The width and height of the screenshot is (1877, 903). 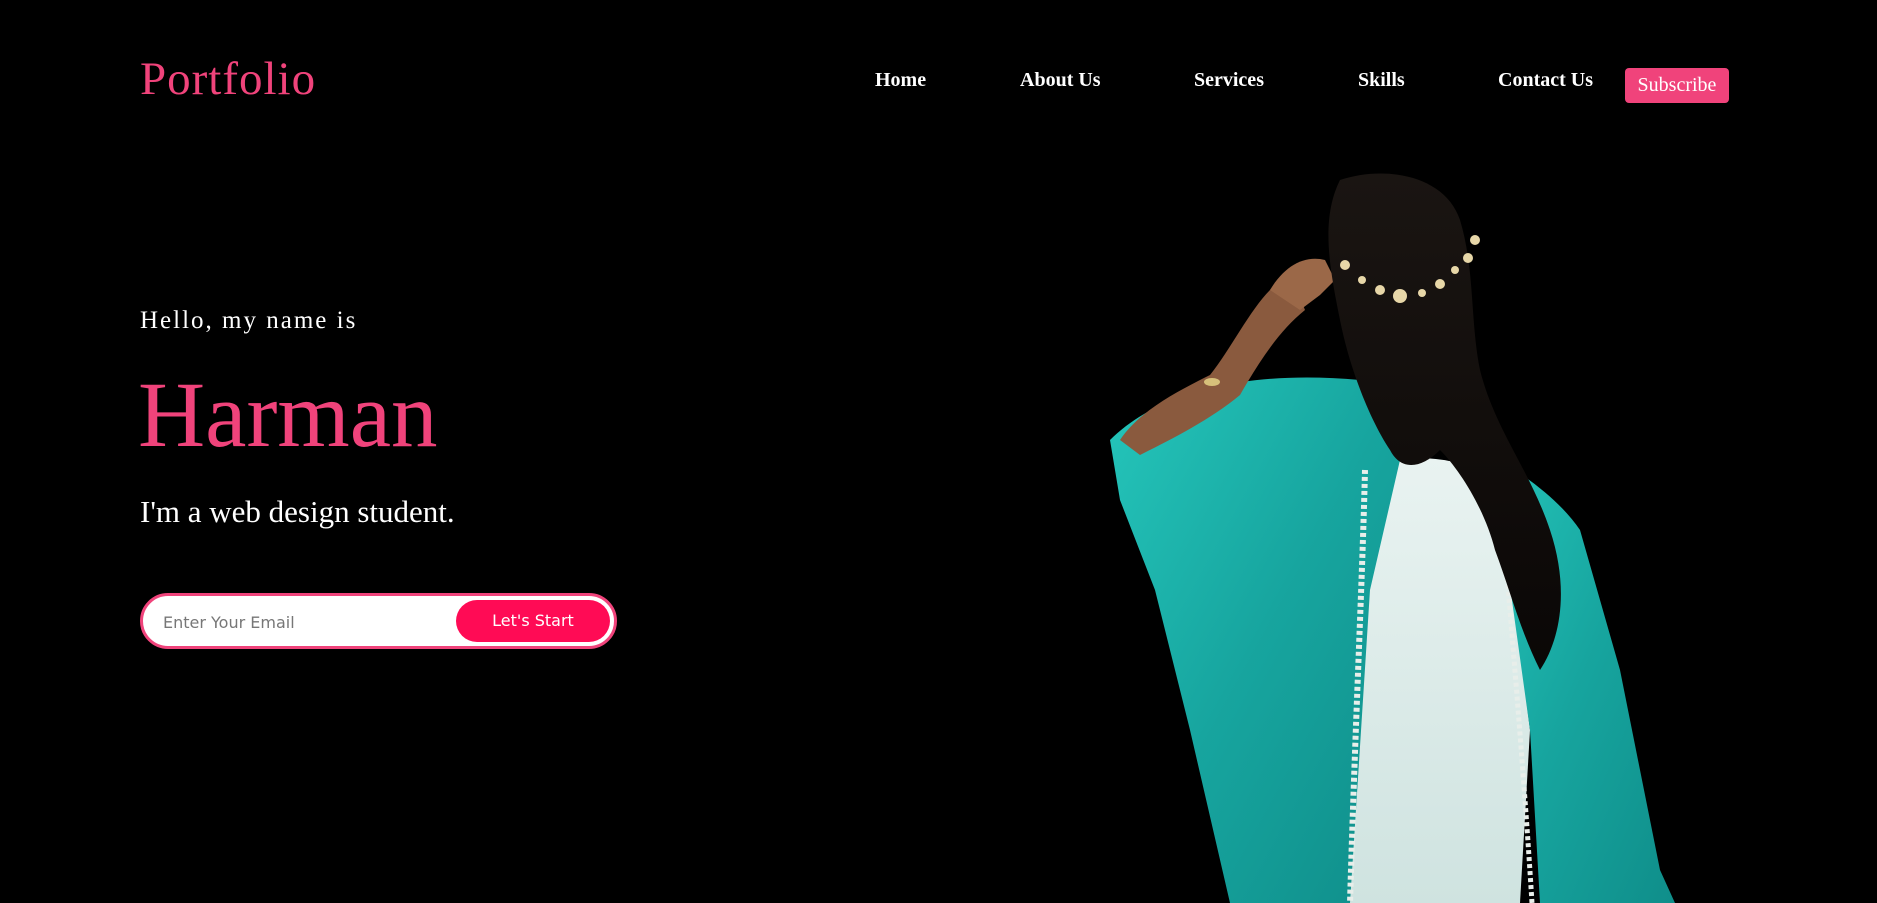 I want to click on hero-tagline: I'm a web design student., so click(x=297, y=511).